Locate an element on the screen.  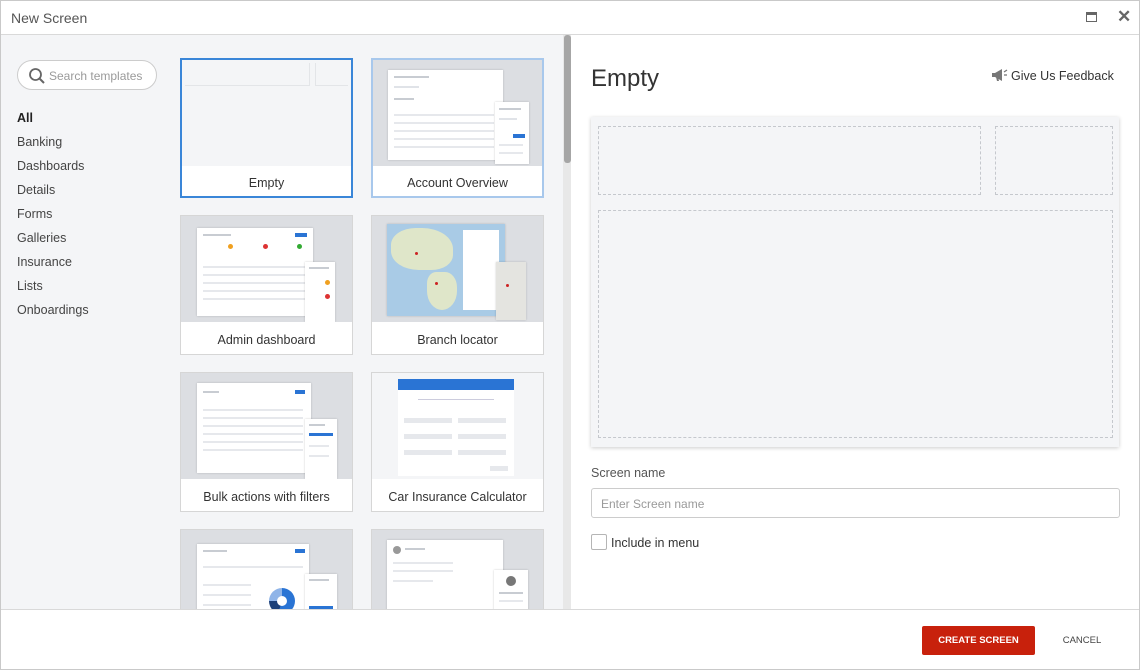
category-details: Details is located at coordinates (53, 195).